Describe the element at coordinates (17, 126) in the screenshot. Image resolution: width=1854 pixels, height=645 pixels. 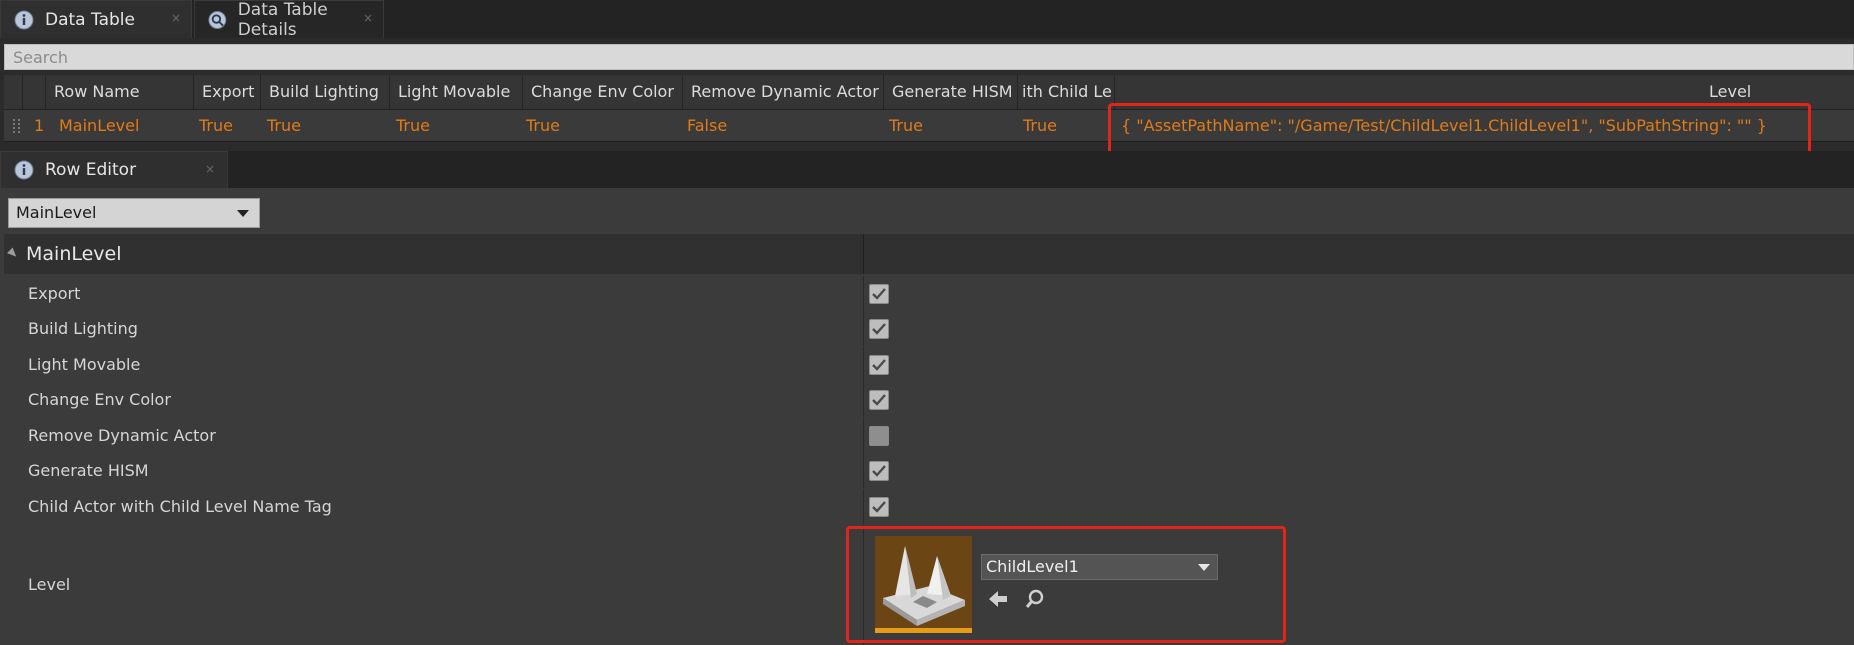
I see `grip-icon` at that location.